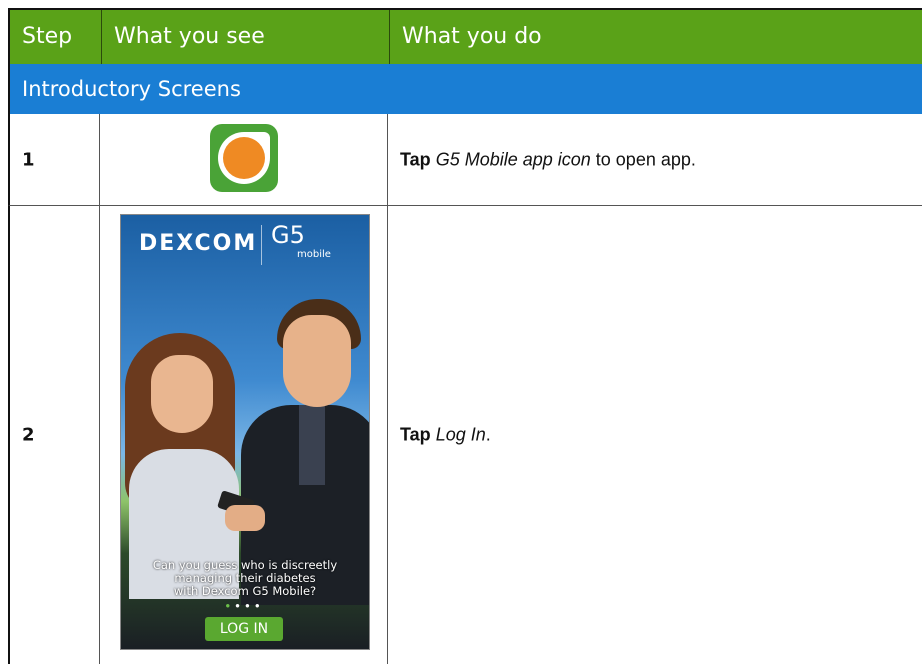  I want to click on instruction-target: Log In, so click(460, 434).